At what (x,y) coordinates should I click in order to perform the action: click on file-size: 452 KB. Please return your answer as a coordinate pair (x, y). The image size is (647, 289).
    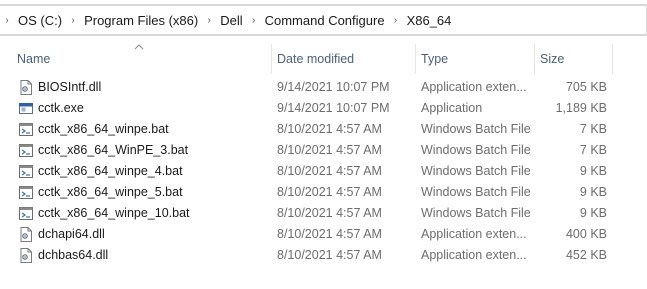
    Looking at the image, I should click on (586, 255).